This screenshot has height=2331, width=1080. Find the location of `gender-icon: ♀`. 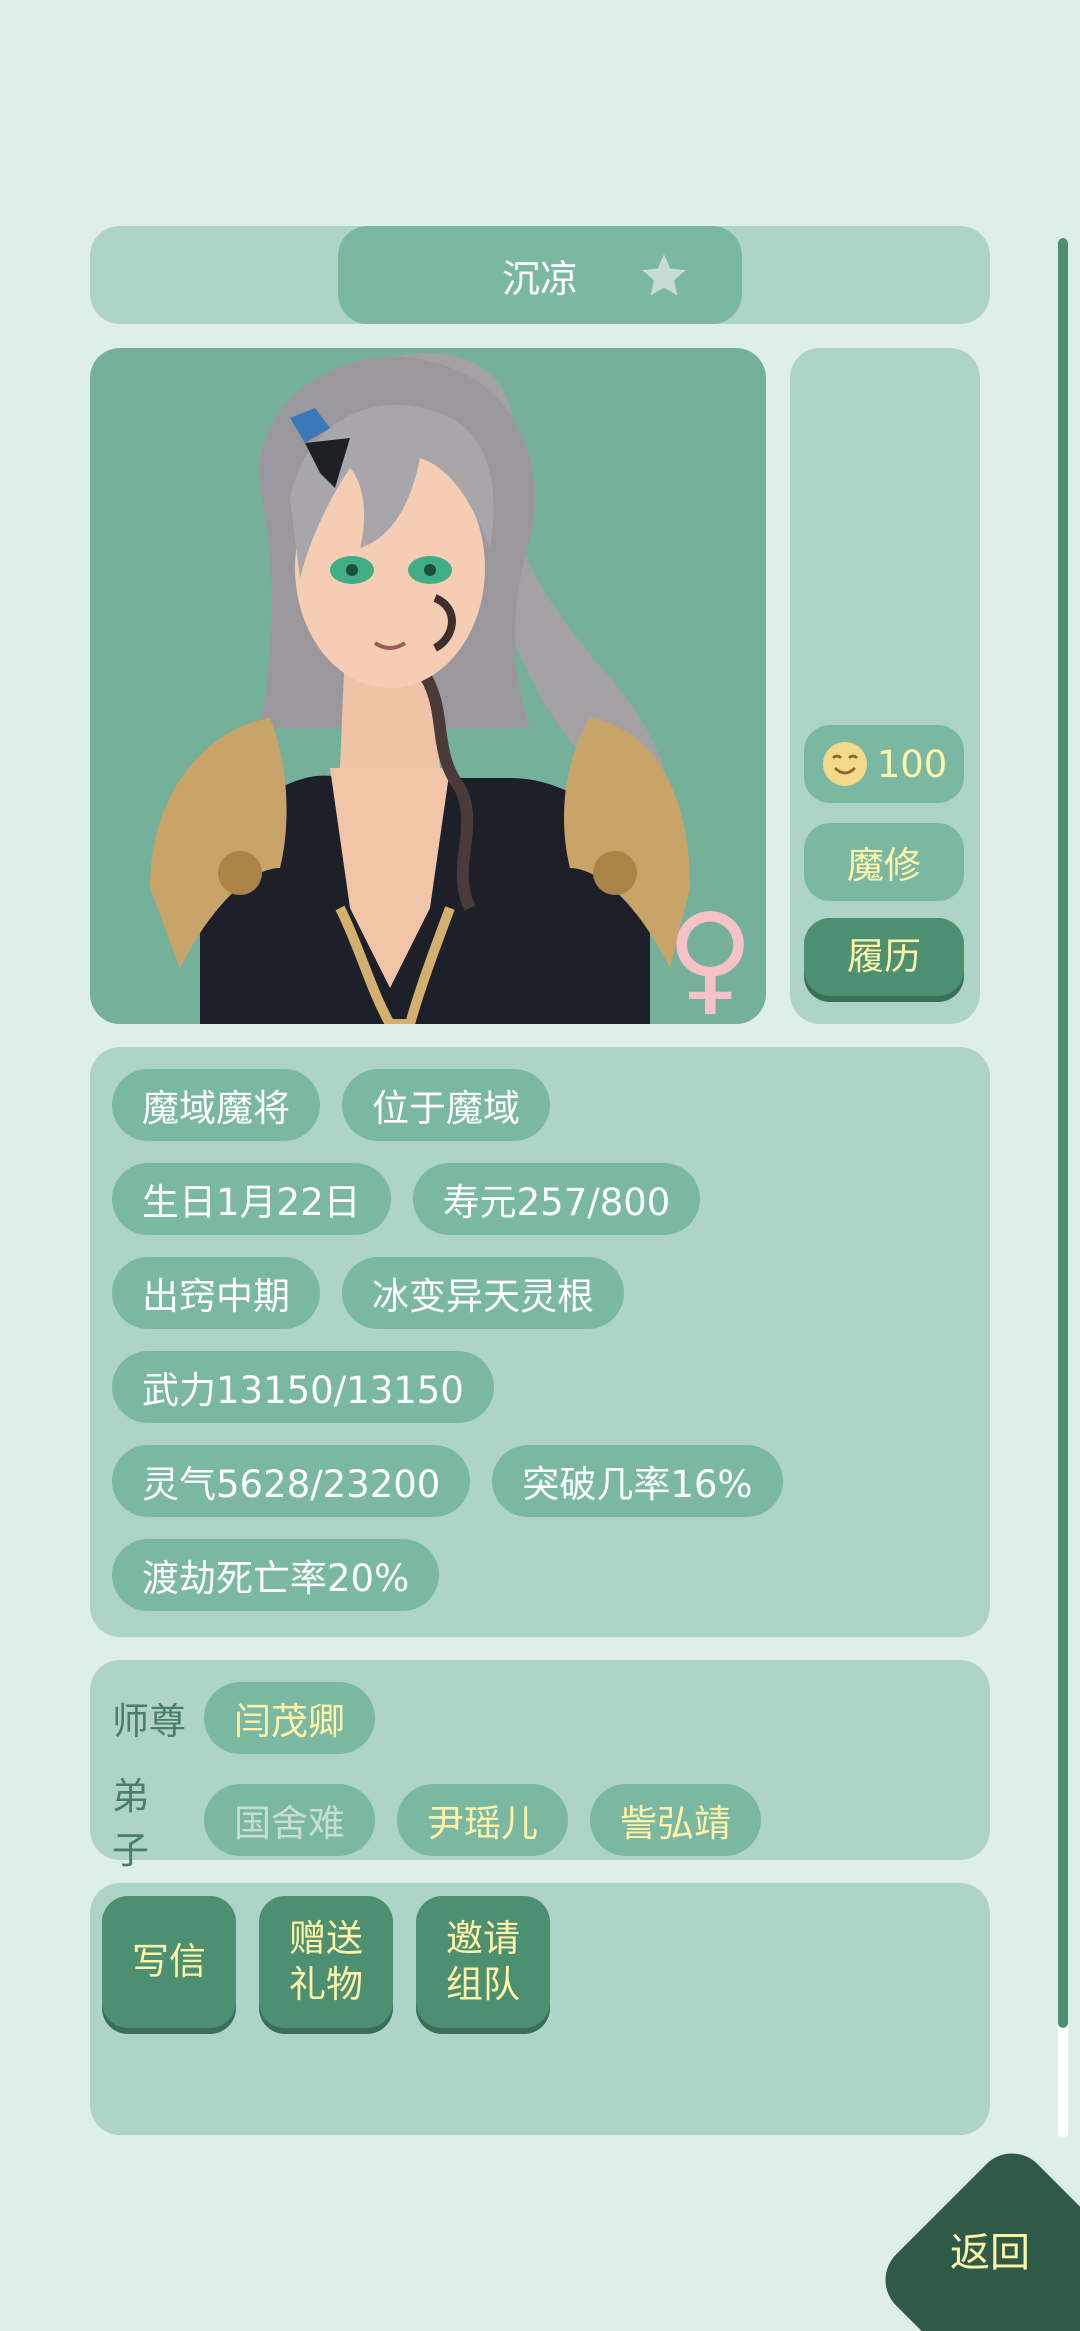

gender-icon: ♀ is located at coordinates (710, 956).